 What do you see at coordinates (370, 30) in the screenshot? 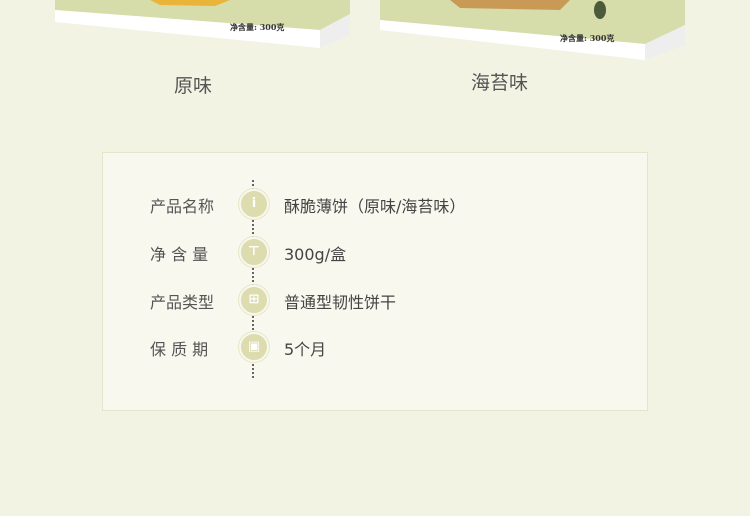
I see `product-box-images: 净含量: 300克 净含量: 300克` at bounding box center [370, 30].